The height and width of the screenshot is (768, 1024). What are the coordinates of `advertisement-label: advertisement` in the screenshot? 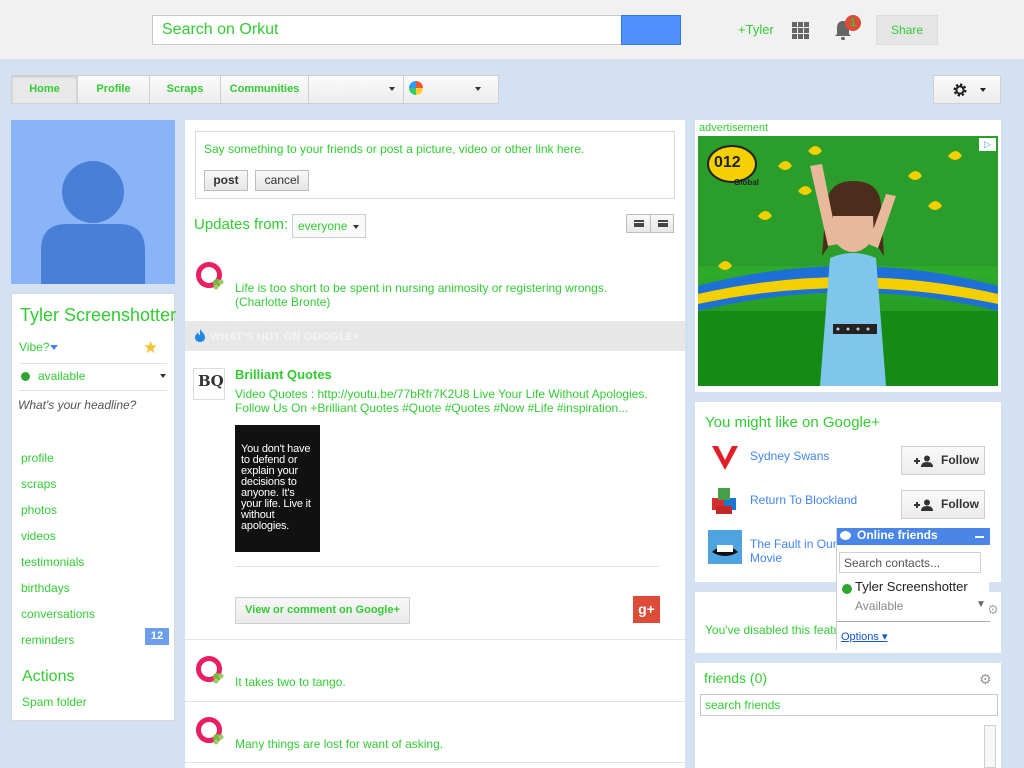 It's located at (734, 128).